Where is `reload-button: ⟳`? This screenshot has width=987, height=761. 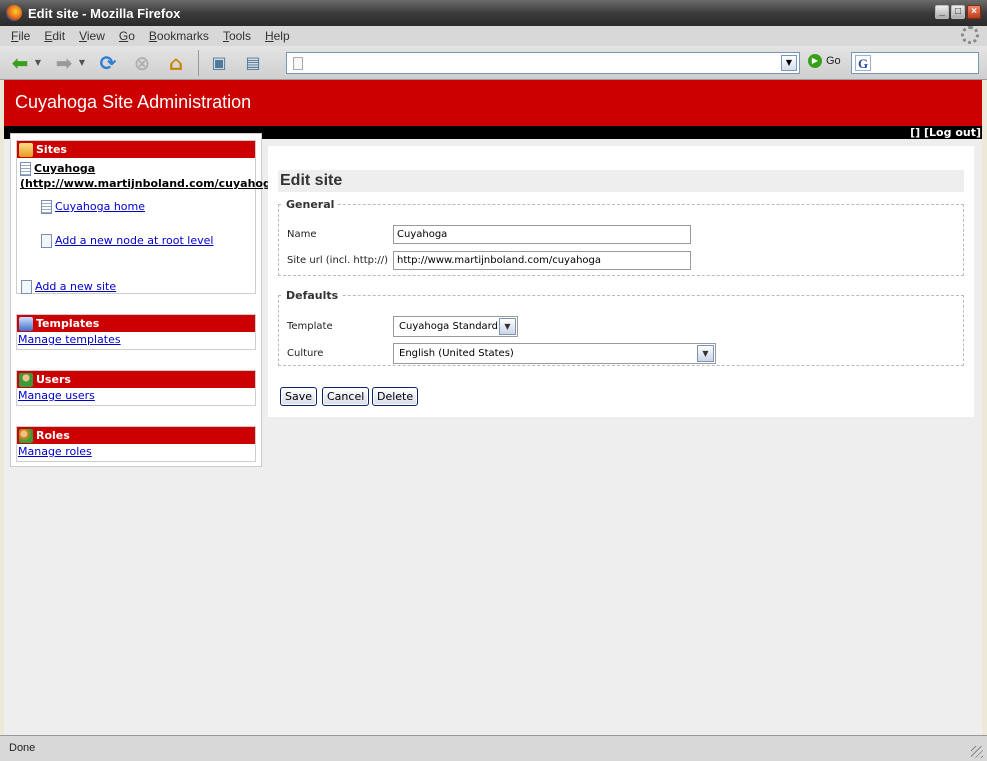
reload-button: ⟳ is located at coordinates (108, 63).